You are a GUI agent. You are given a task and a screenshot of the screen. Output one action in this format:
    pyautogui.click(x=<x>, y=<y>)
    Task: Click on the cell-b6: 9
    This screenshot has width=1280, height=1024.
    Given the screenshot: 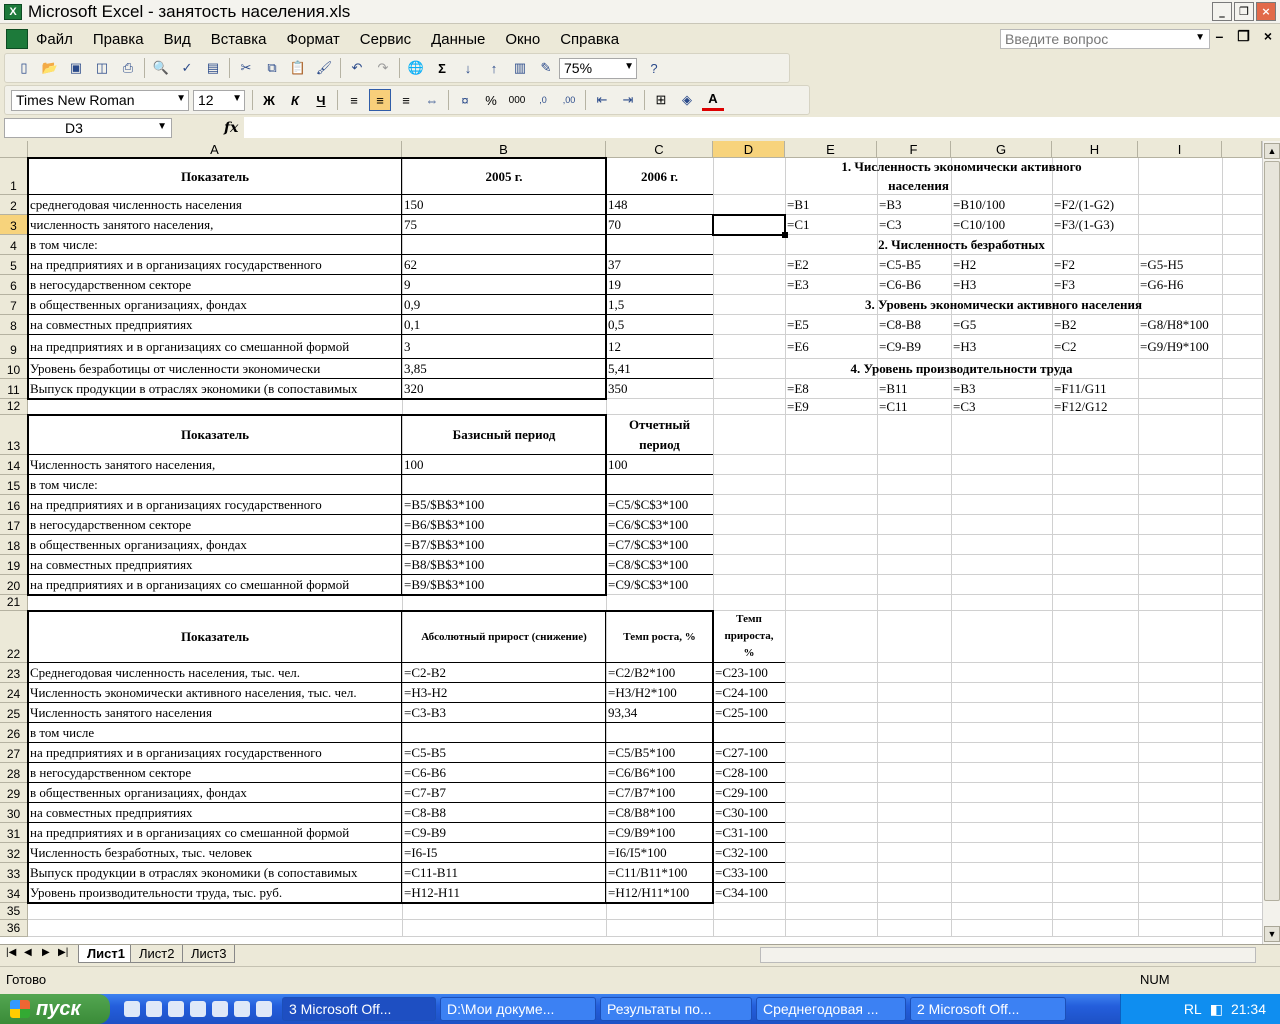 What is the action you would take?
    pyautogui.click(x=504, y=285)
    